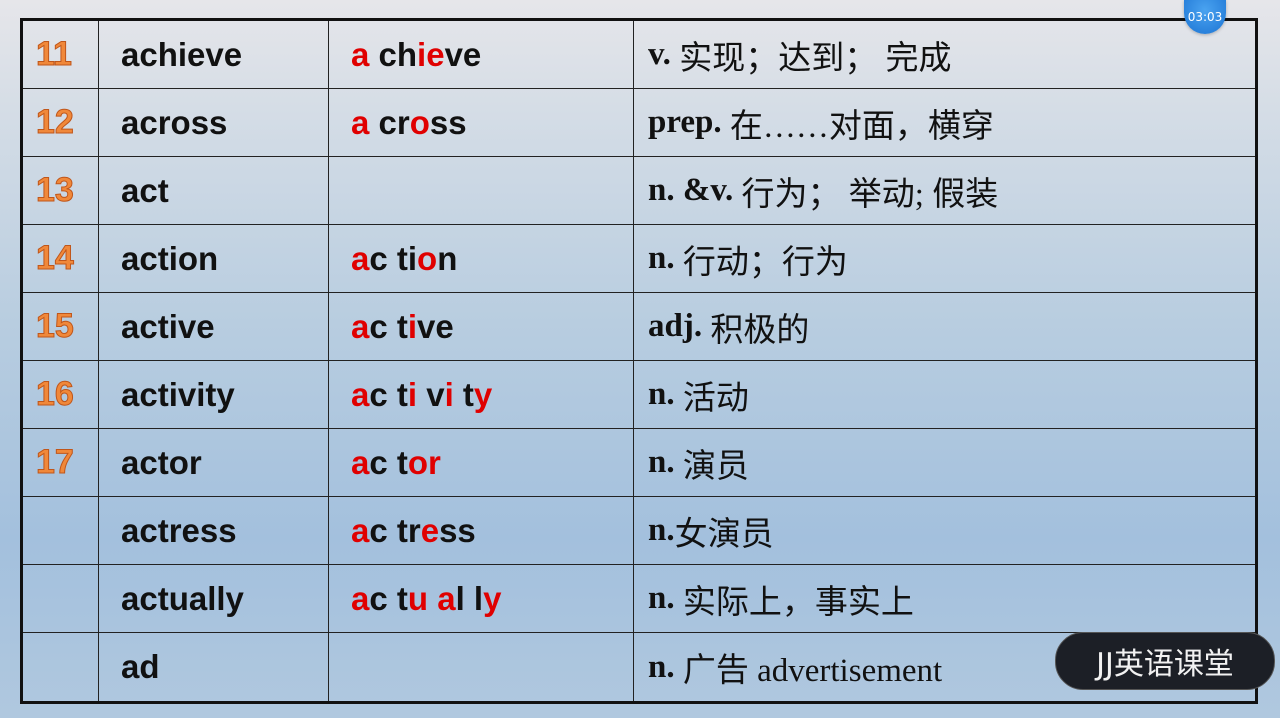  Describe the element at coordinates (214, 123) in the screenshot. I see `word-cell: across` at that location.